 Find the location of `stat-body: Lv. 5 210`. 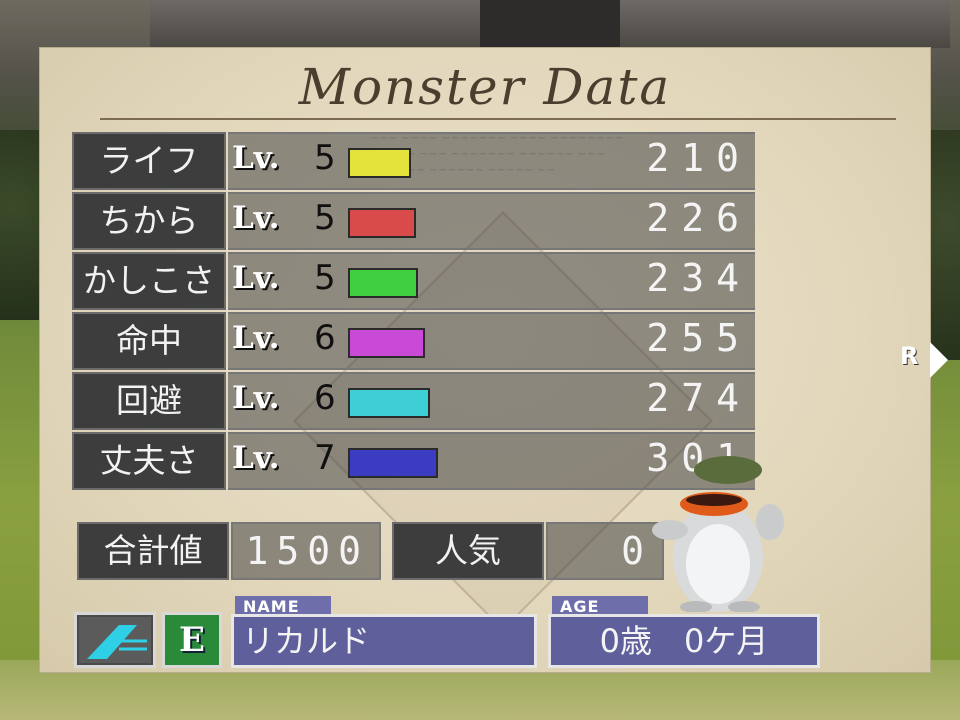

stat-body: Lv. 5 210 is located at coordinates (491, 161).